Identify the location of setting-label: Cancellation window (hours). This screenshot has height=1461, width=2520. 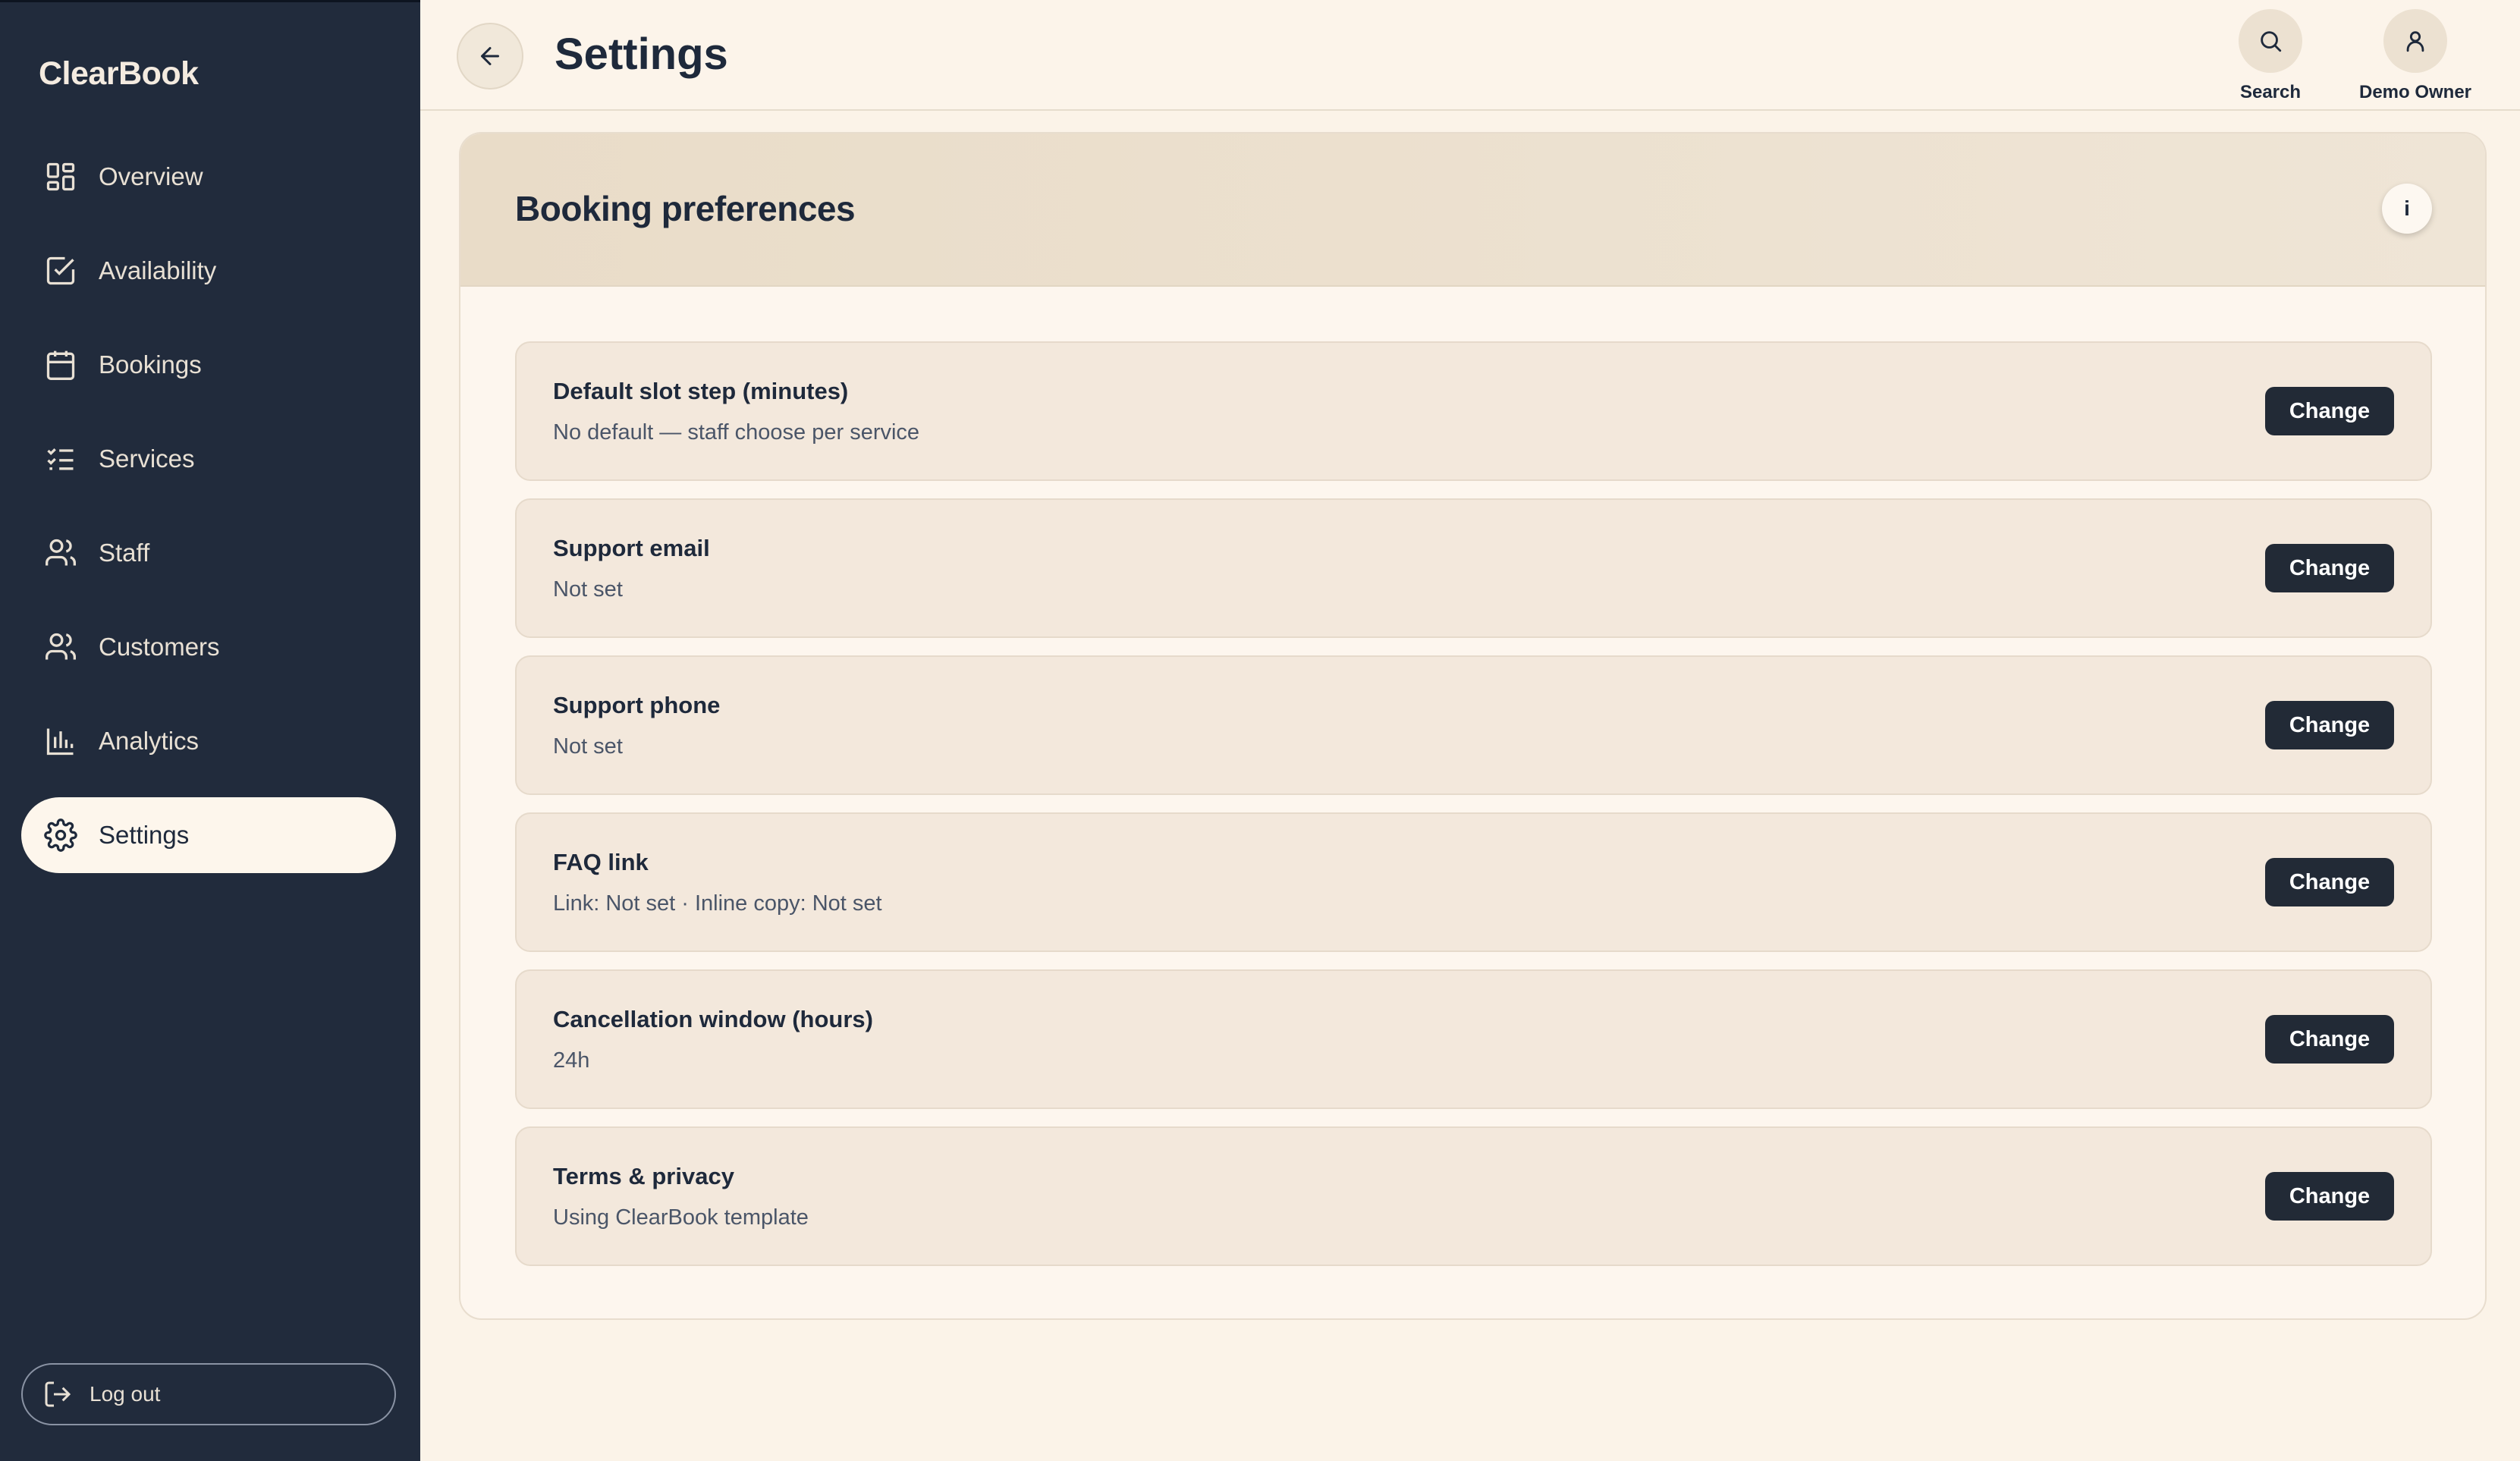
(713, 1019).